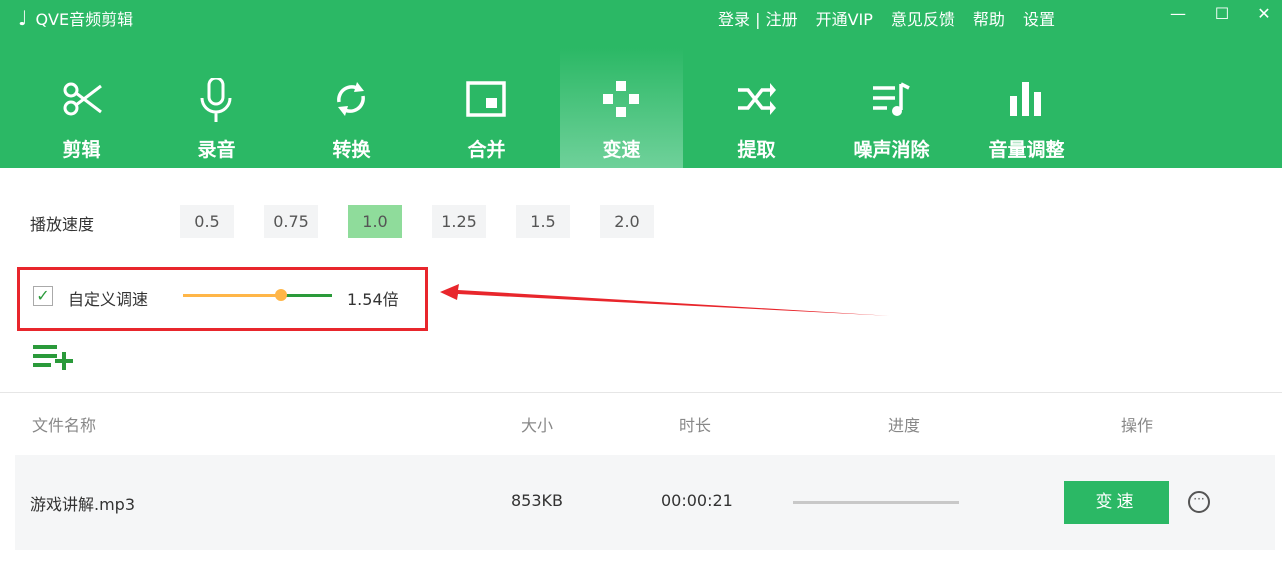 Image resolution: width=1282 pixels, height=561 pixels. I want to click on add-file-icon, so click(55, 358).